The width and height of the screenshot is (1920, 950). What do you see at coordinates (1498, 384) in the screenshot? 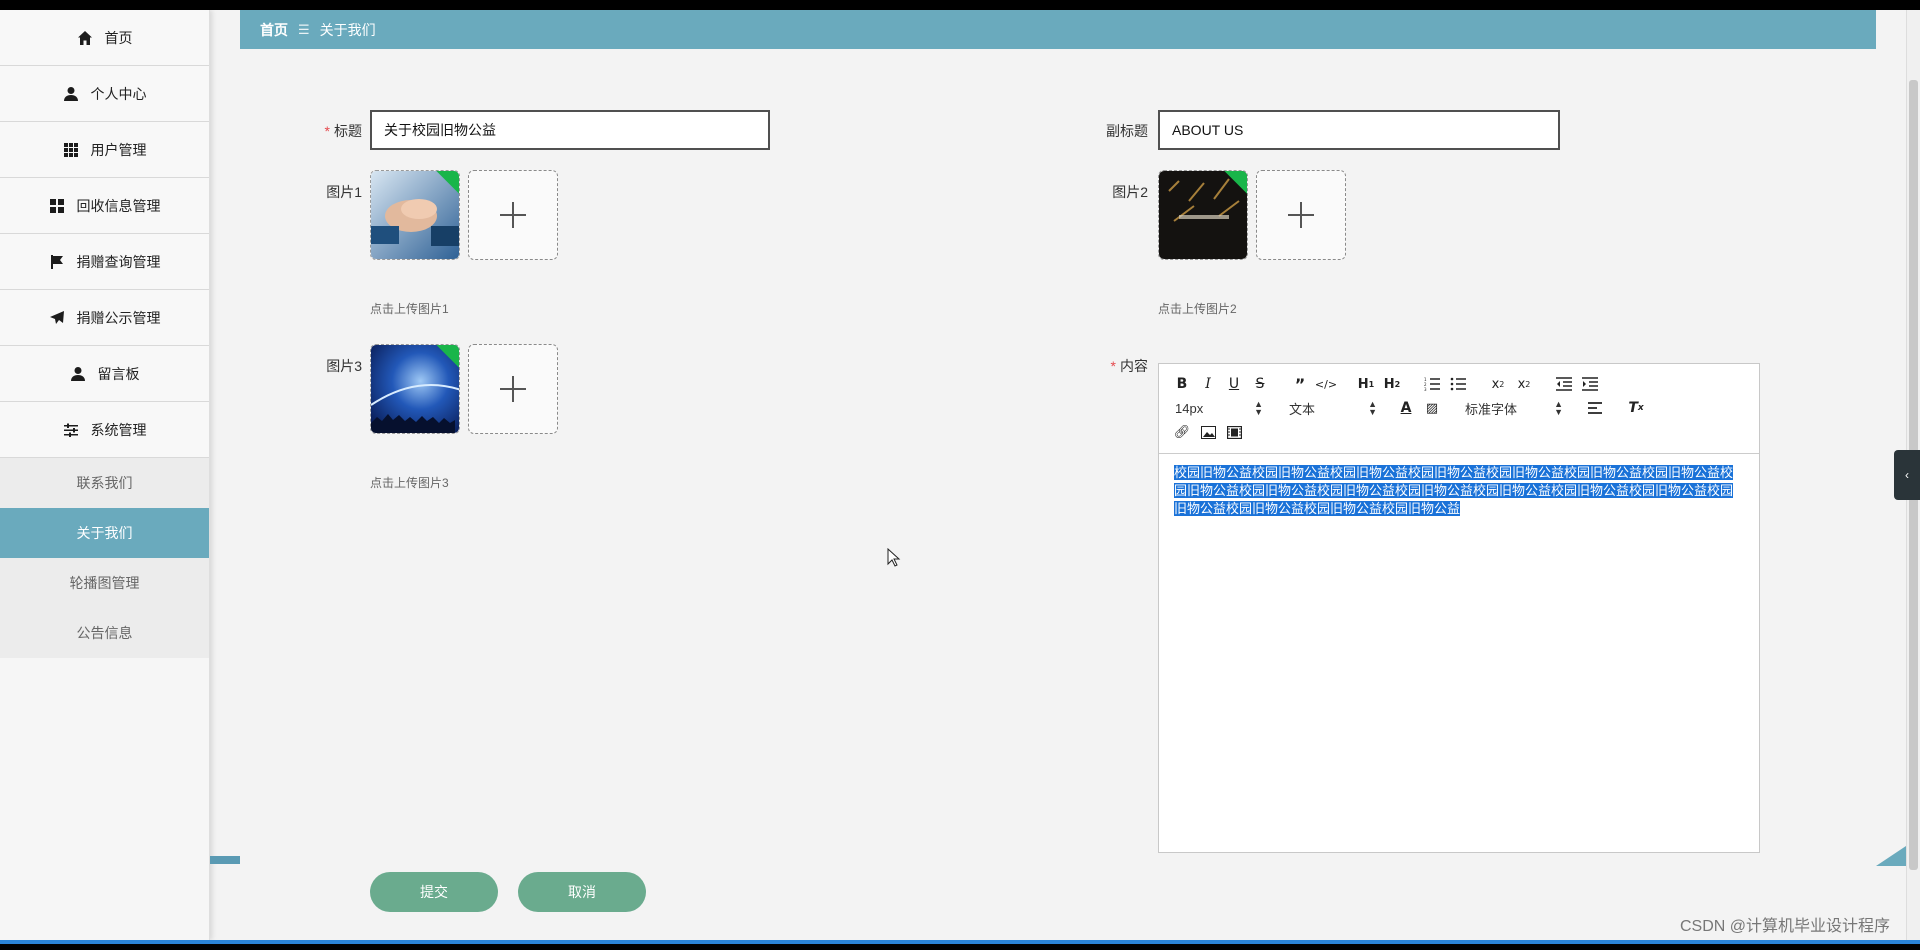
I see `subscript-icon: x2` at bounding box center [1498, 384].